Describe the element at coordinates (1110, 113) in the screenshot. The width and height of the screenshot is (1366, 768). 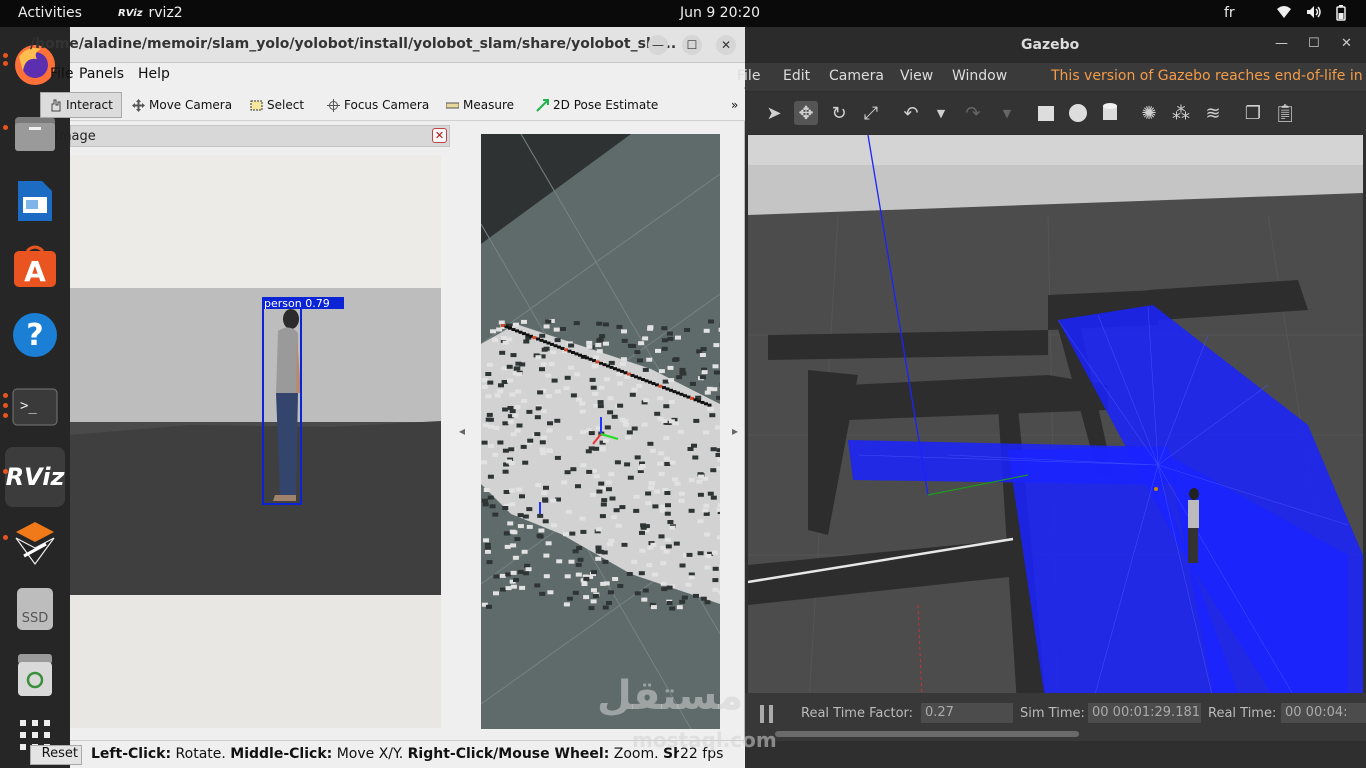
I see `cylinder-shape-icon` at that location.